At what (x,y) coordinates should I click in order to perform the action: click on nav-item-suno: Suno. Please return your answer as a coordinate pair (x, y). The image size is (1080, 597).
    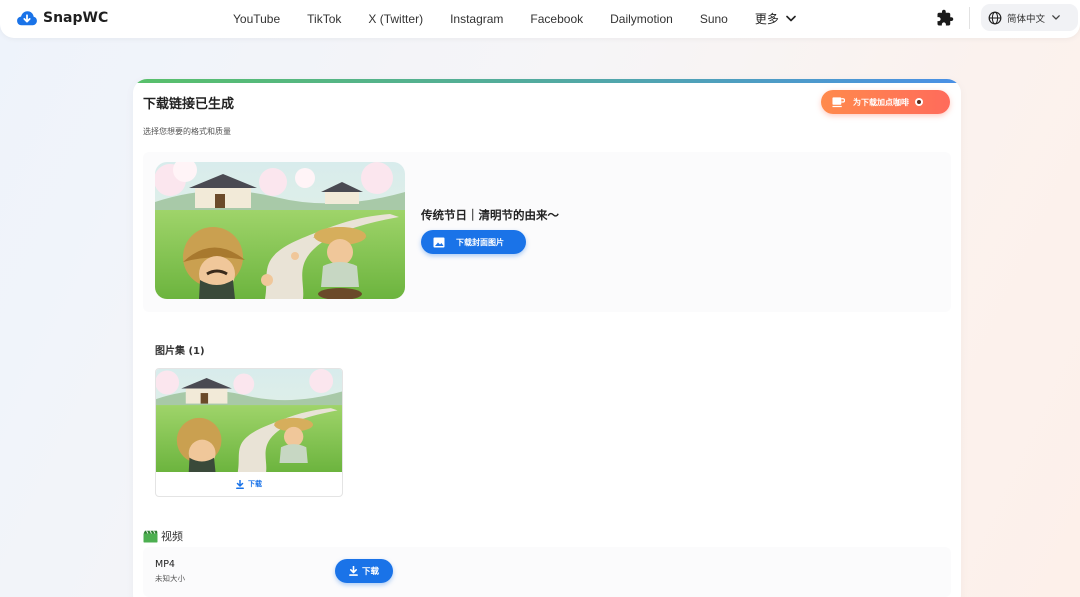
    Looking at the image, I should click on (714, 19).